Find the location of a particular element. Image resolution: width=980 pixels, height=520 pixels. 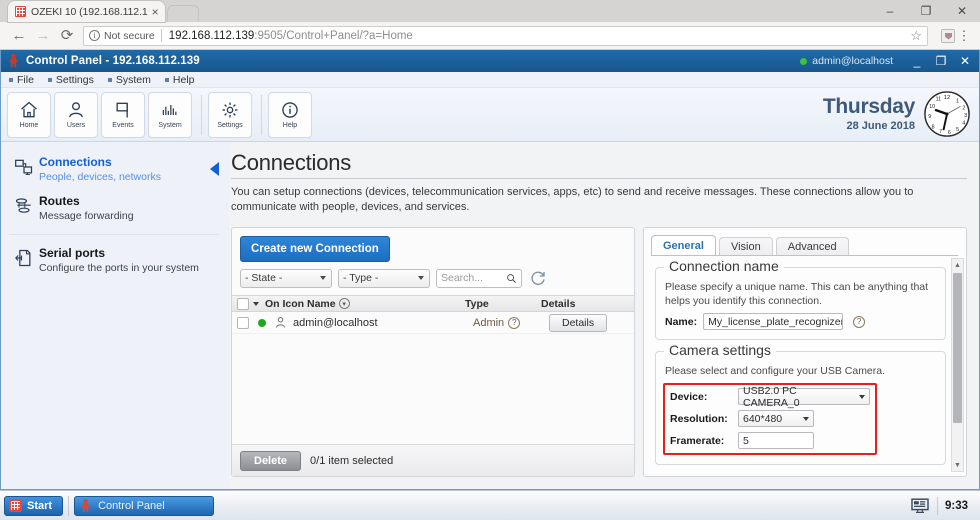

ribbon-button-settings: Settings is located at coordinates (230, 114).